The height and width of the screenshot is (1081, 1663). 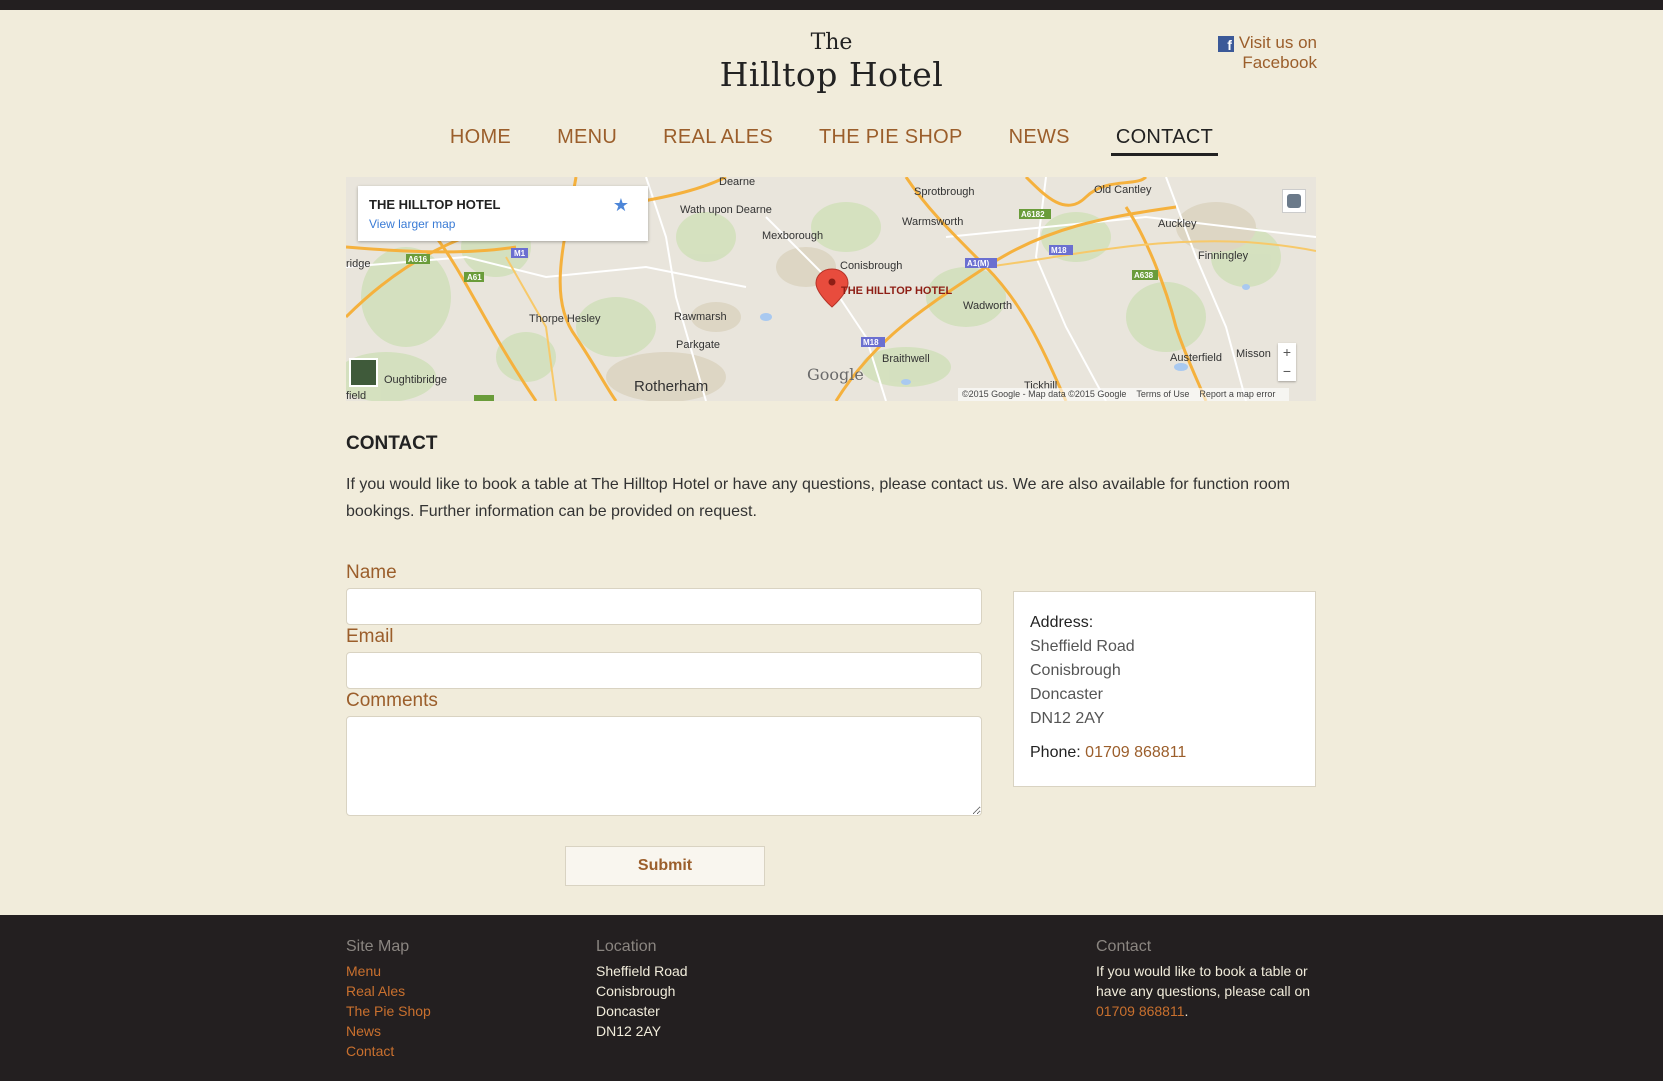 I want to click on facebook-link: f Visit us on Facebook, so click(x=1228, y=53).